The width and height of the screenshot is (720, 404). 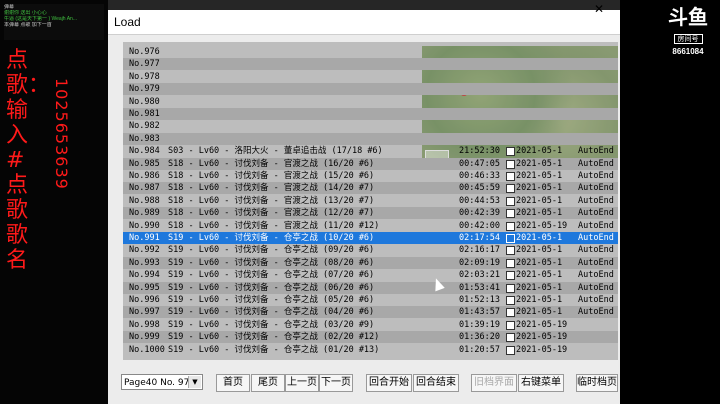 What do you see at coordinates (61, 134) in the screenshot?
I see `room-number-text: 1025653639` at bounding box center [61, 134].